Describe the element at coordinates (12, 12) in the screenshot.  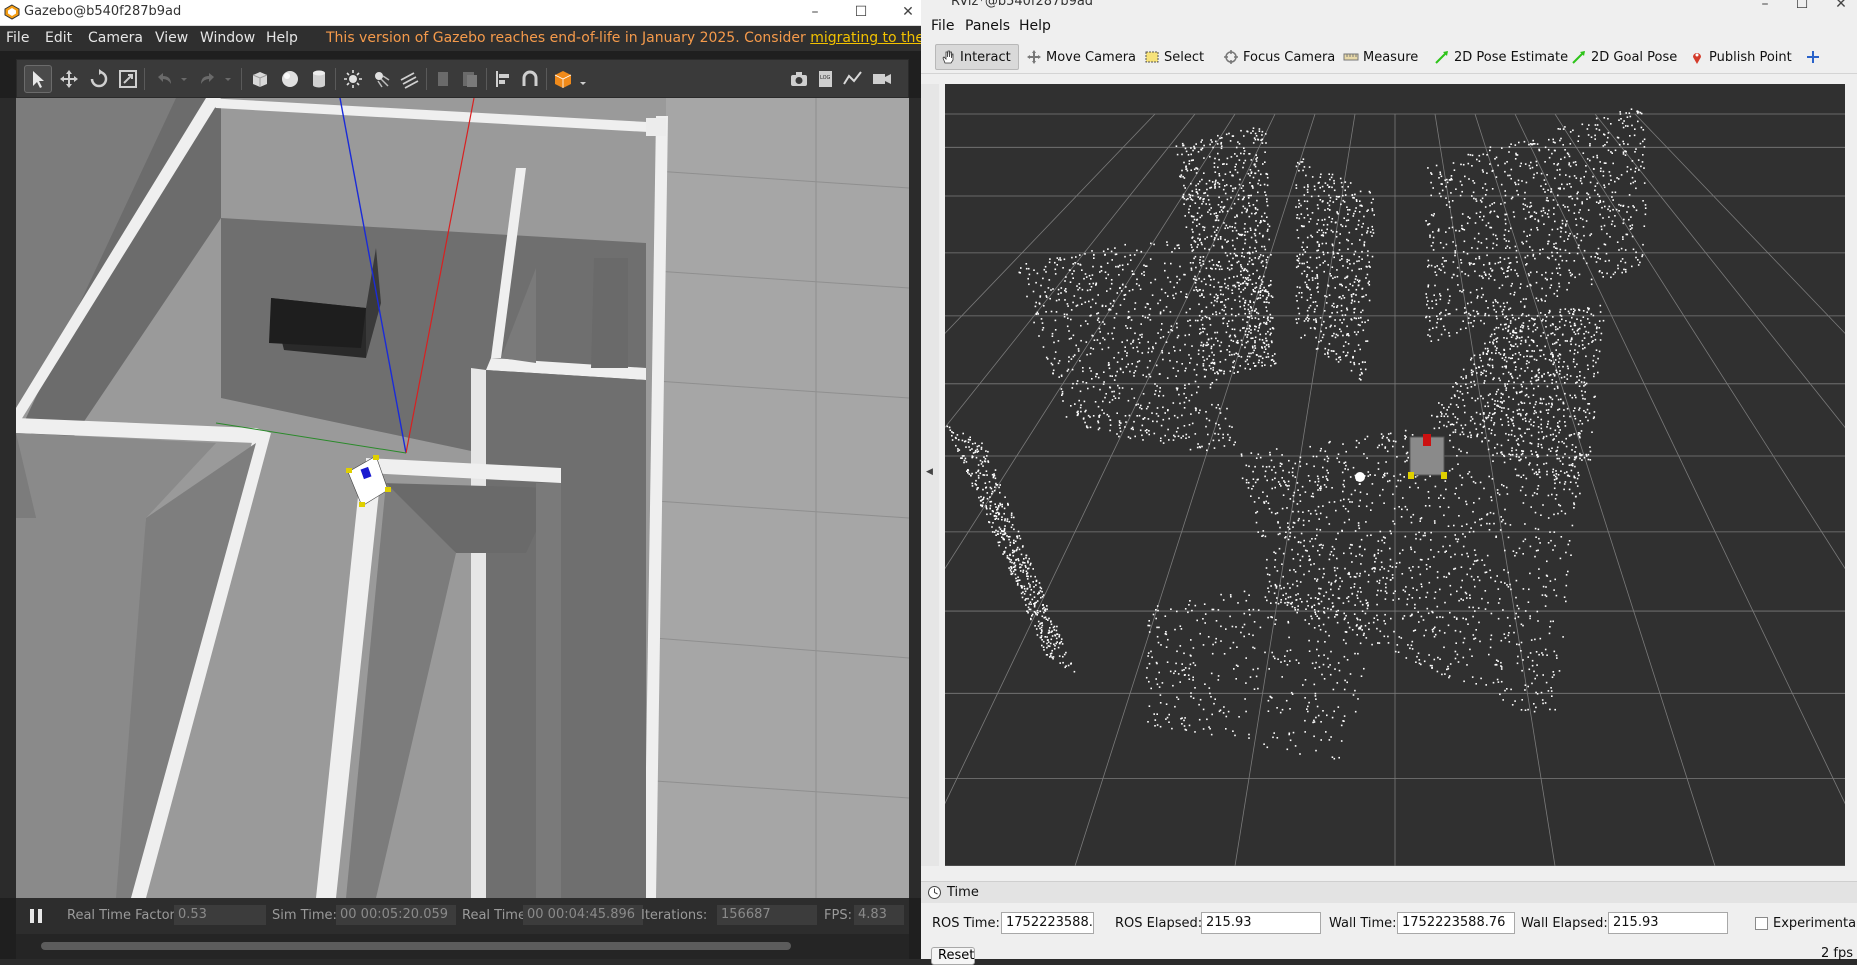
I see `gazebo-logo-icon` at that location.